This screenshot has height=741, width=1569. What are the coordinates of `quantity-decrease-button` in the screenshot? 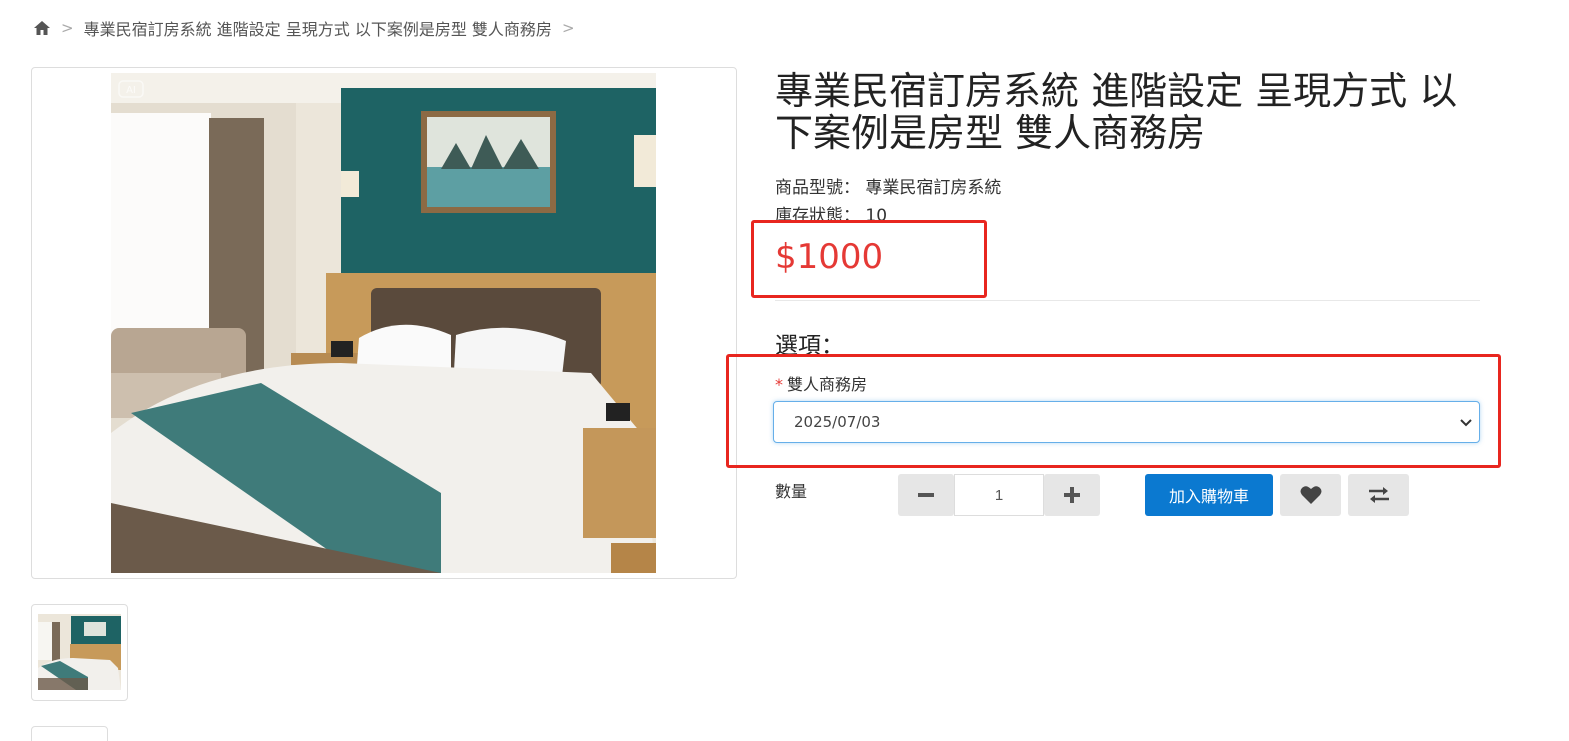 It's located at (926, 495).